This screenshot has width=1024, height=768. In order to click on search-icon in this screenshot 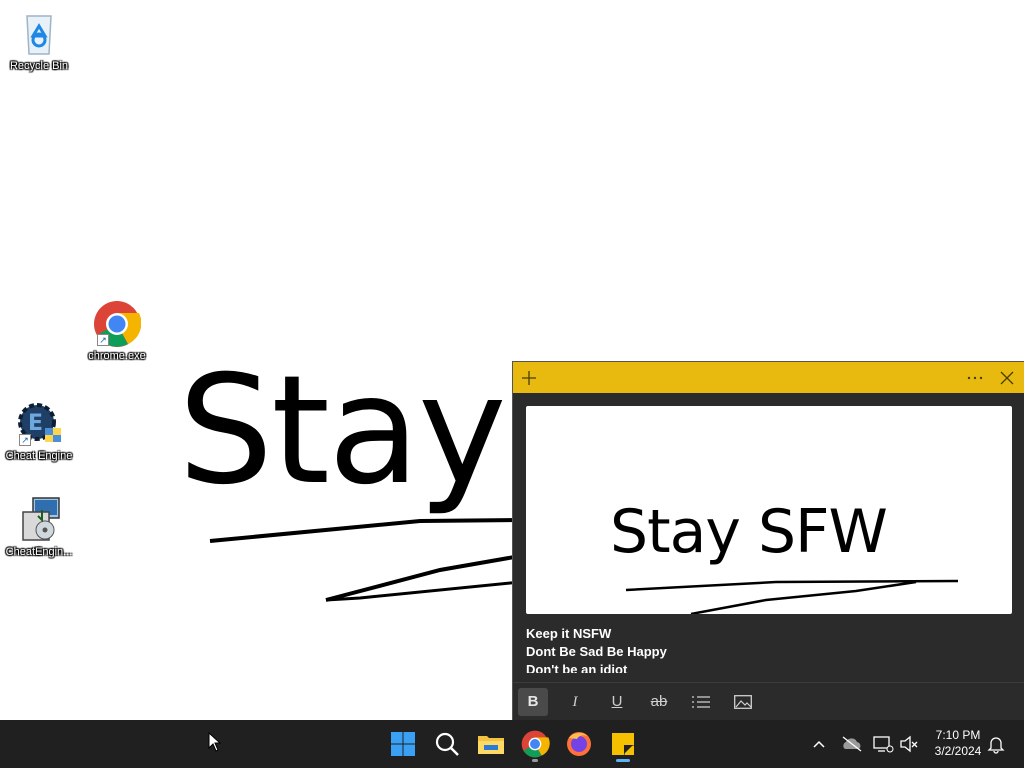, I will do `click(447, 744)`.